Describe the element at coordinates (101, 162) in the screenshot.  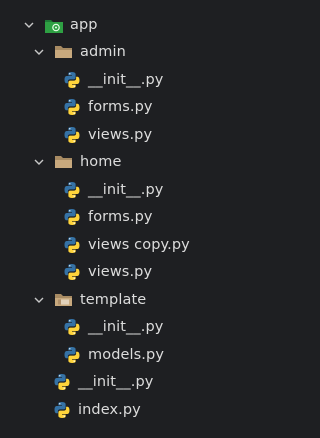
I see `tree-item-label: home` at that location.